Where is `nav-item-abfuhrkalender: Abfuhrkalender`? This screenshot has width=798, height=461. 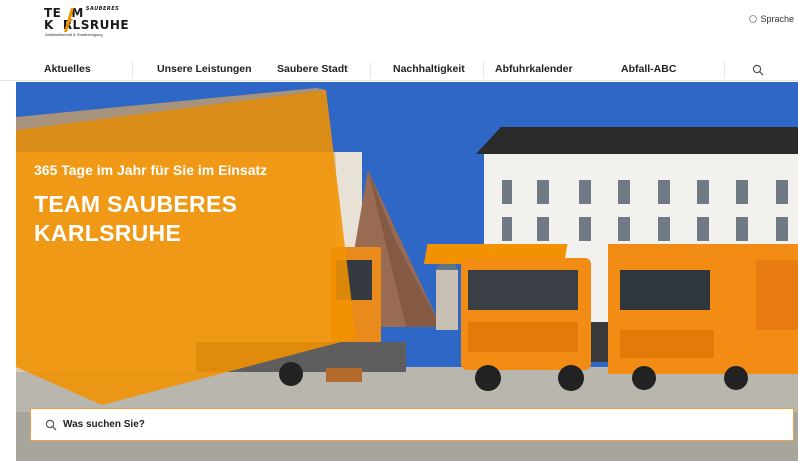 nav-item-abfuhrkalender: Abfuhrkalender is located at coordinates (534, 69).